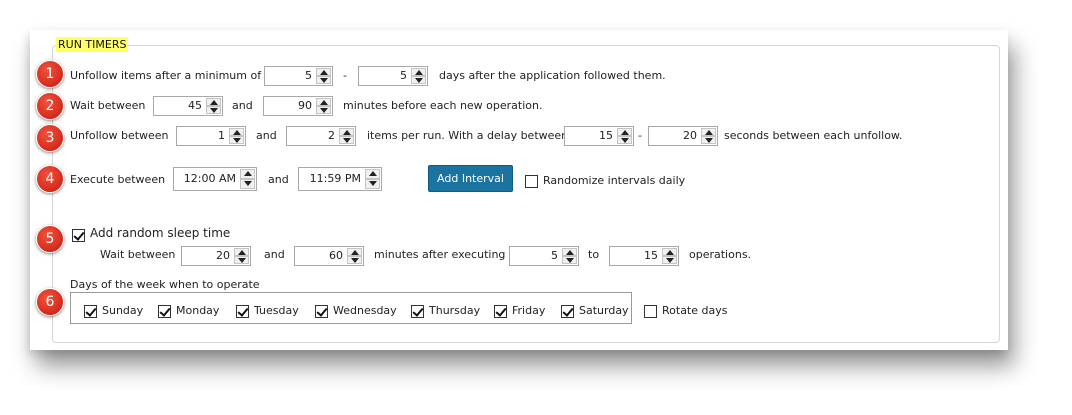  What do you see at coordinates (298, 76) in the screenshot?
I see `unfollow-days-min-stepper: 5` at bounding box center [298, 76].